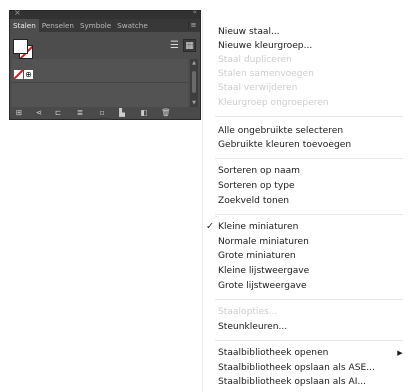 The image size is (409, 392). I want to click on grid-view-icon: ▦, so click(189, 45).